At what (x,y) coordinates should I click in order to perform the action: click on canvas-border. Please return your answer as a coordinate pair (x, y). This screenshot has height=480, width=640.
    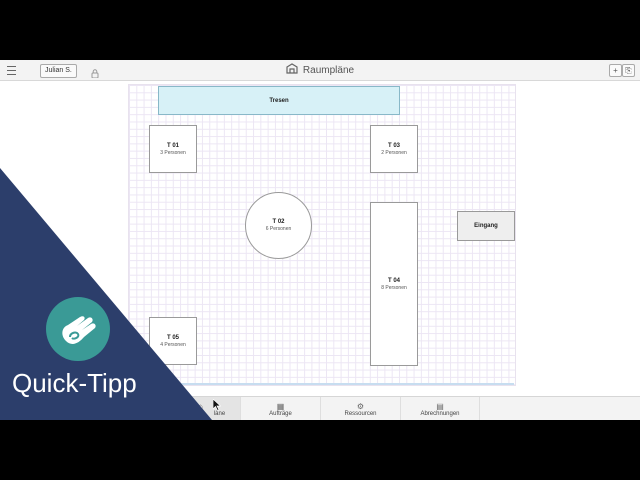
    Looking at the image, I should click on (321, 384).